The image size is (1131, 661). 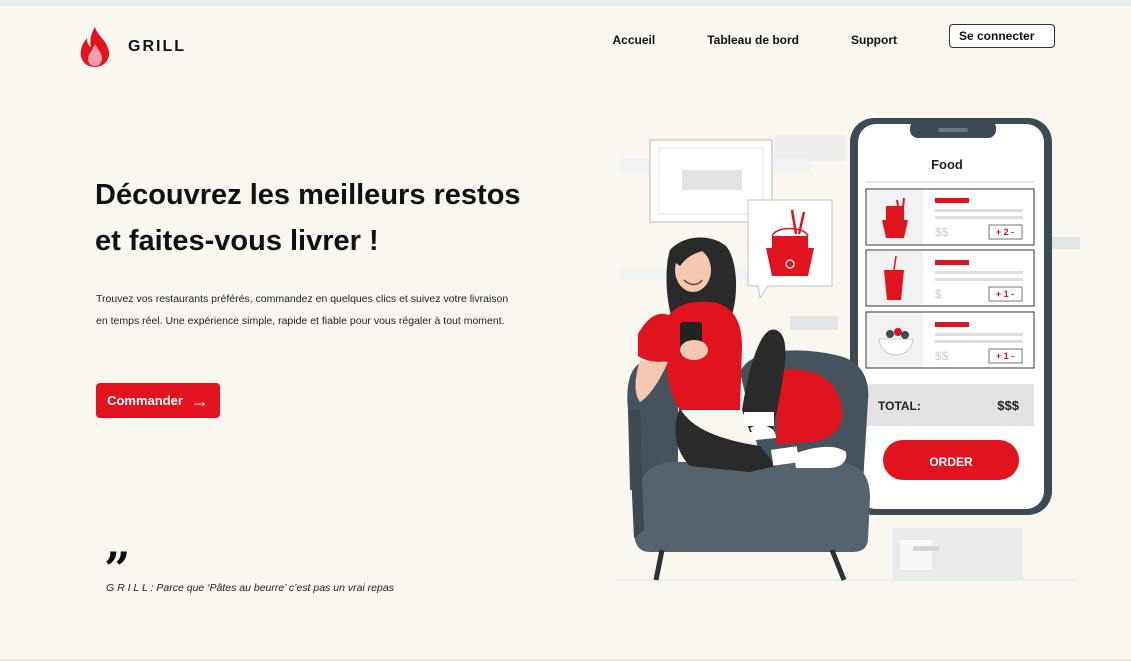 What do you see at coordinates (958, 554) in the screenshot?
I see `floor-box` at bounding box center [958, 554].